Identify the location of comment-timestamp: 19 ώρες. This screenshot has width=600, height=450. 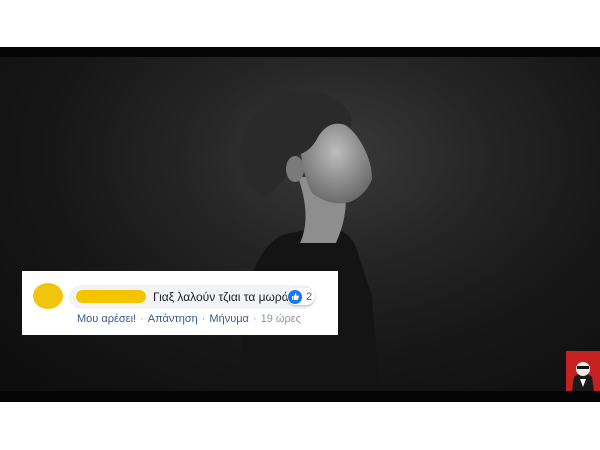
(281, 319).